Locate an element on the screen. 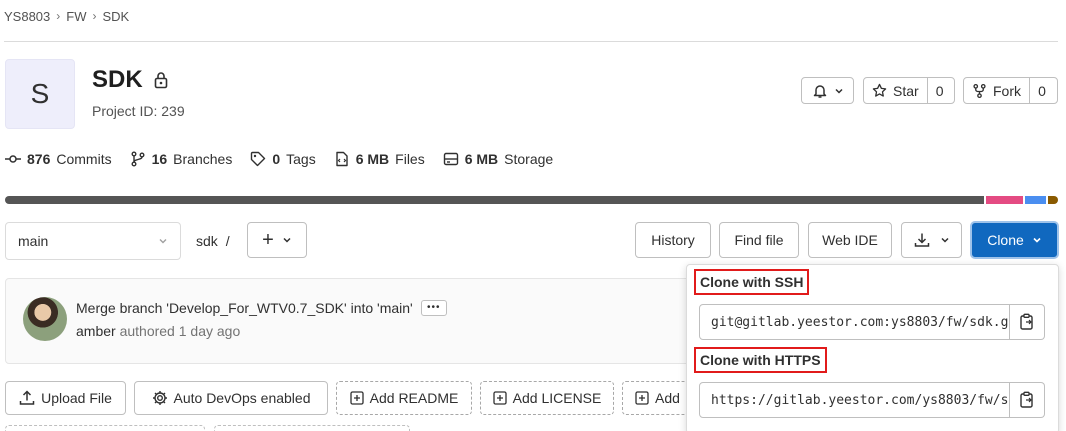 The height and width of the screenshot is (431, 1066). breadcrumb-item-group: YS8803 is located at coordinates (27, 16).